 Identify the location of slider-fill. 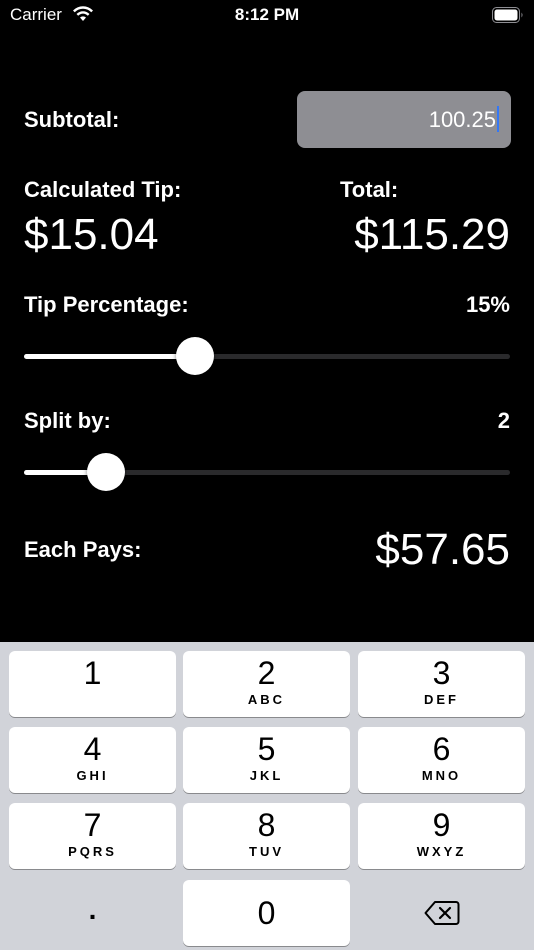
(110, 356).